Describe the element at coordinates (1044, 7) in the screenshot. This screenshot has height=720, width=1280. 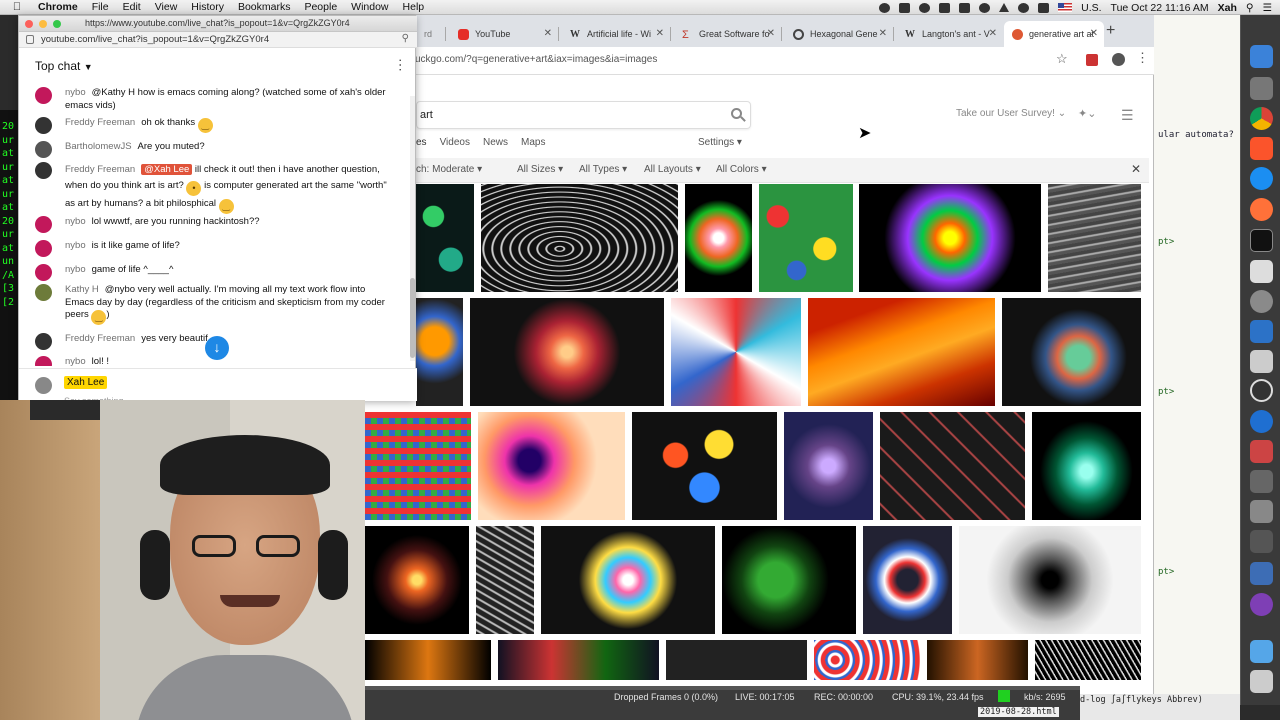
I see `volume-icon` at that location.